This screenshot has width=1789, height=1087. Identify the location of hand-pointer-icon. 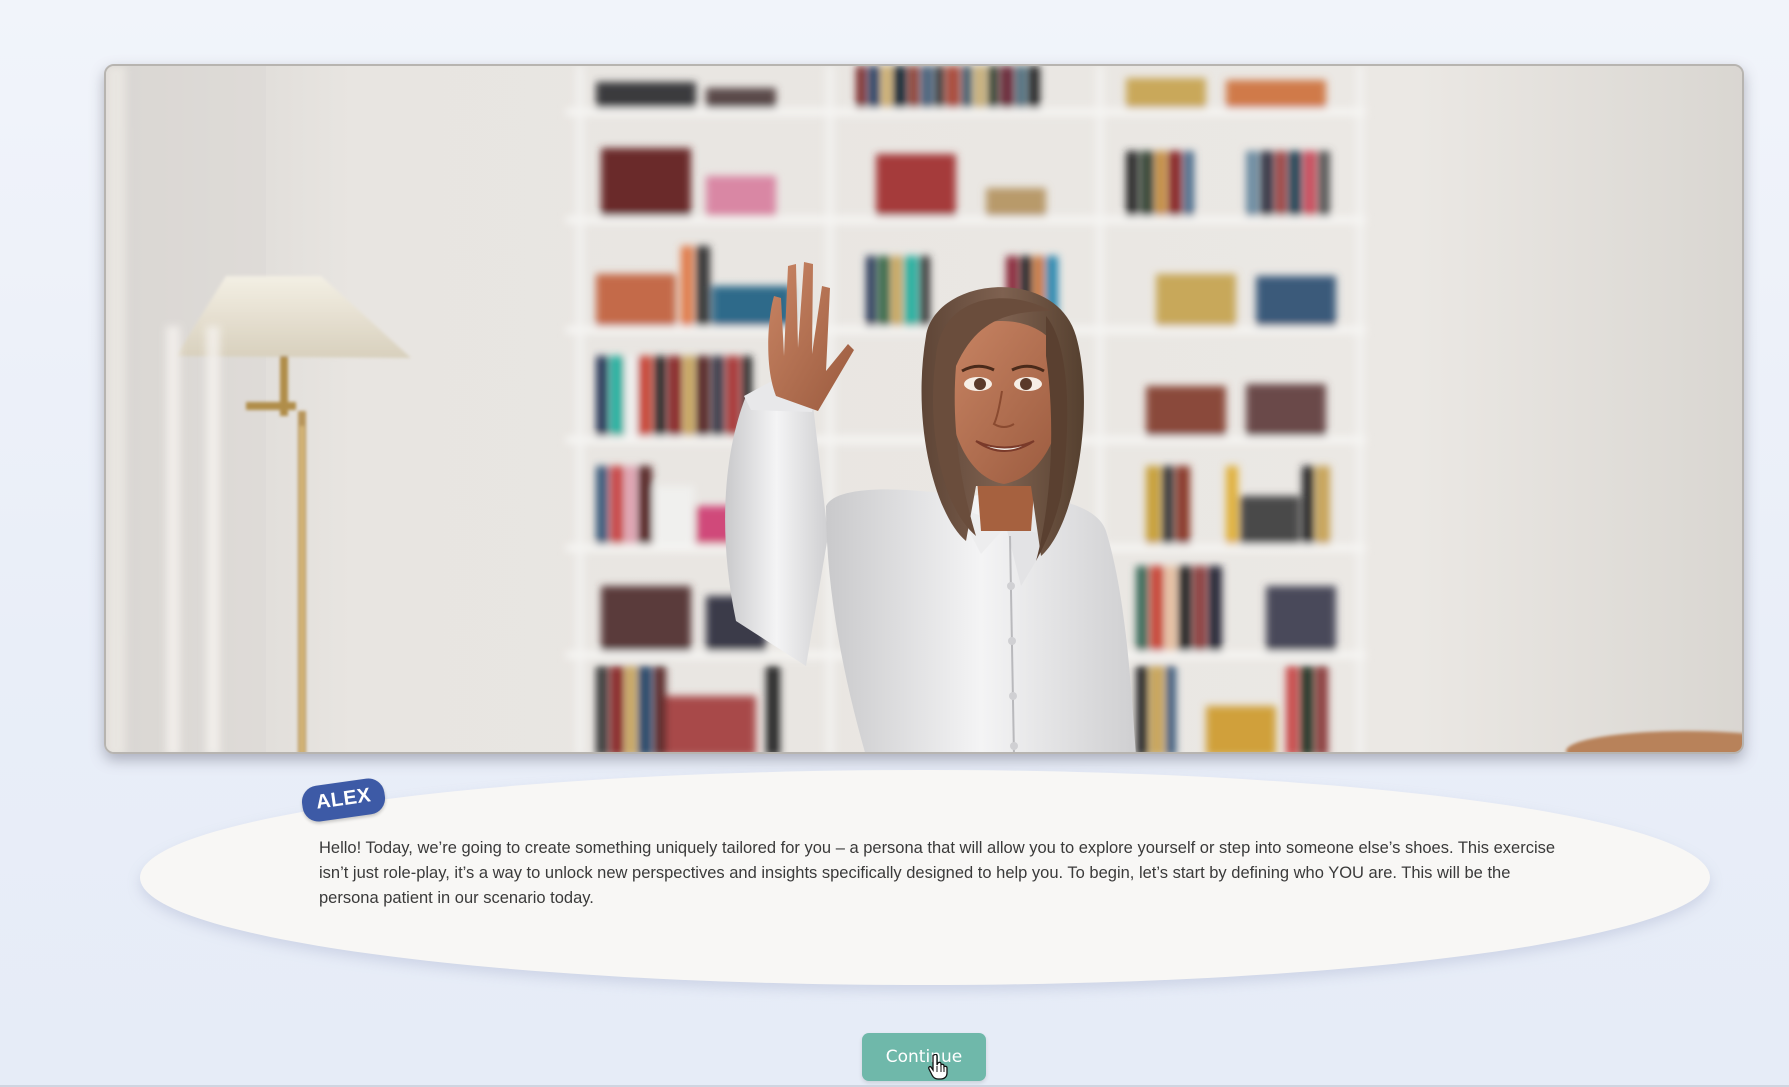
(938, 1067).